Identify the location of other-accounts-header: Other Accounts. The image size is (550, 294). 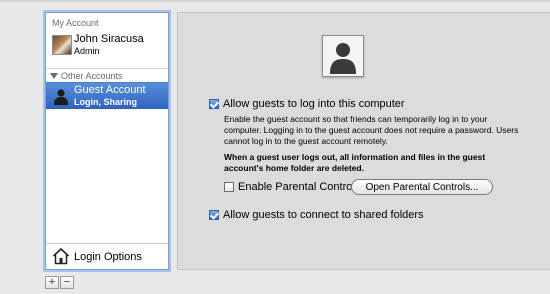
(86, 76).